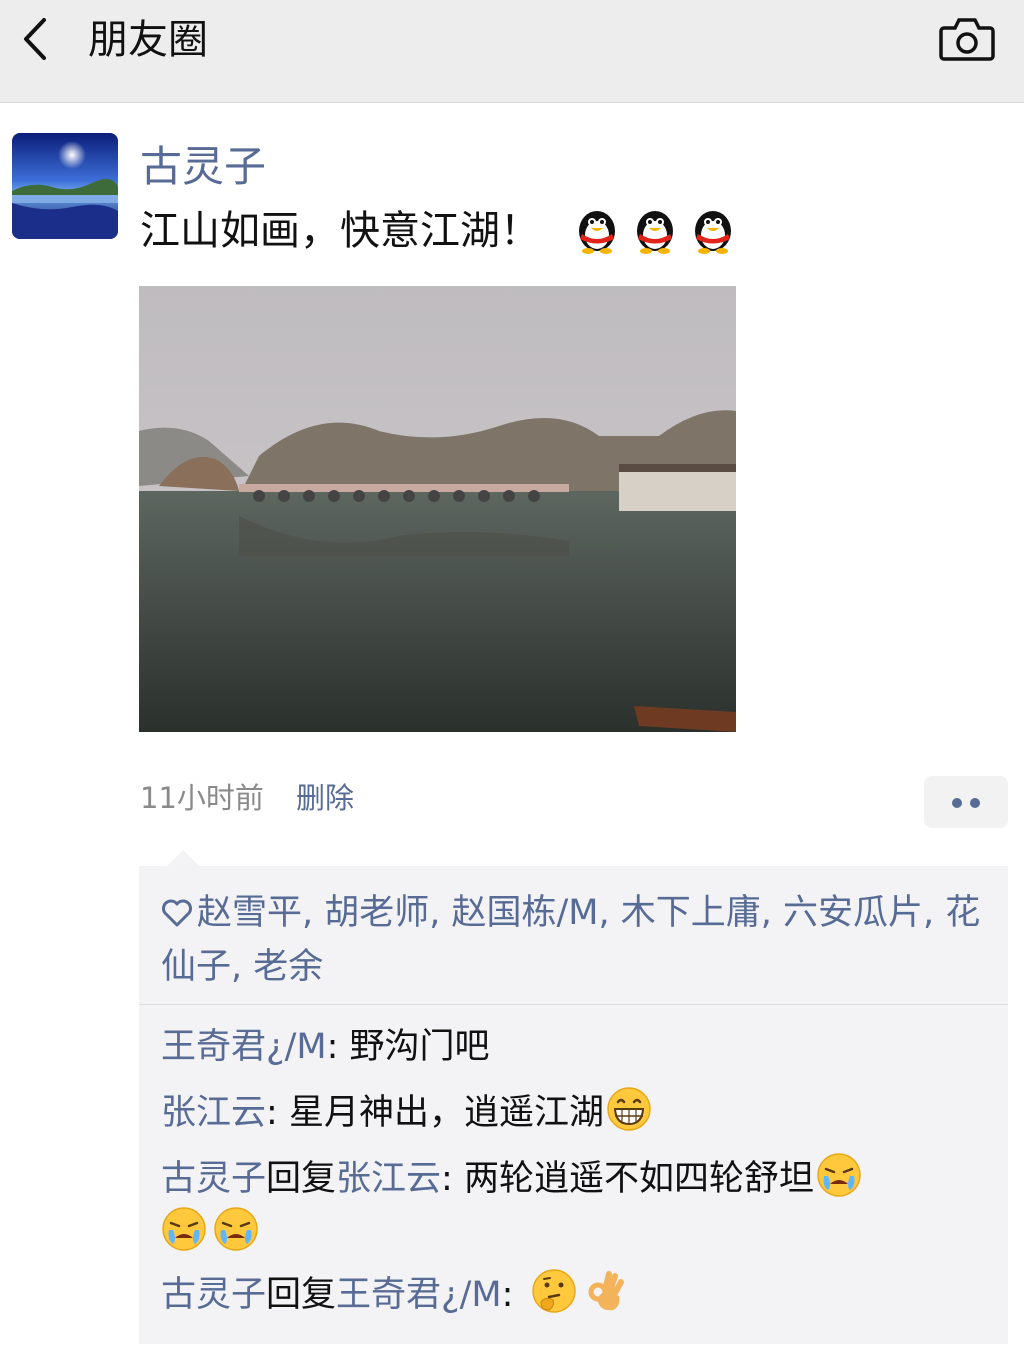 This screenshot has height=1369, width=1024. I want to click on comment-text: 野沟门吧, so click(419, 1047).